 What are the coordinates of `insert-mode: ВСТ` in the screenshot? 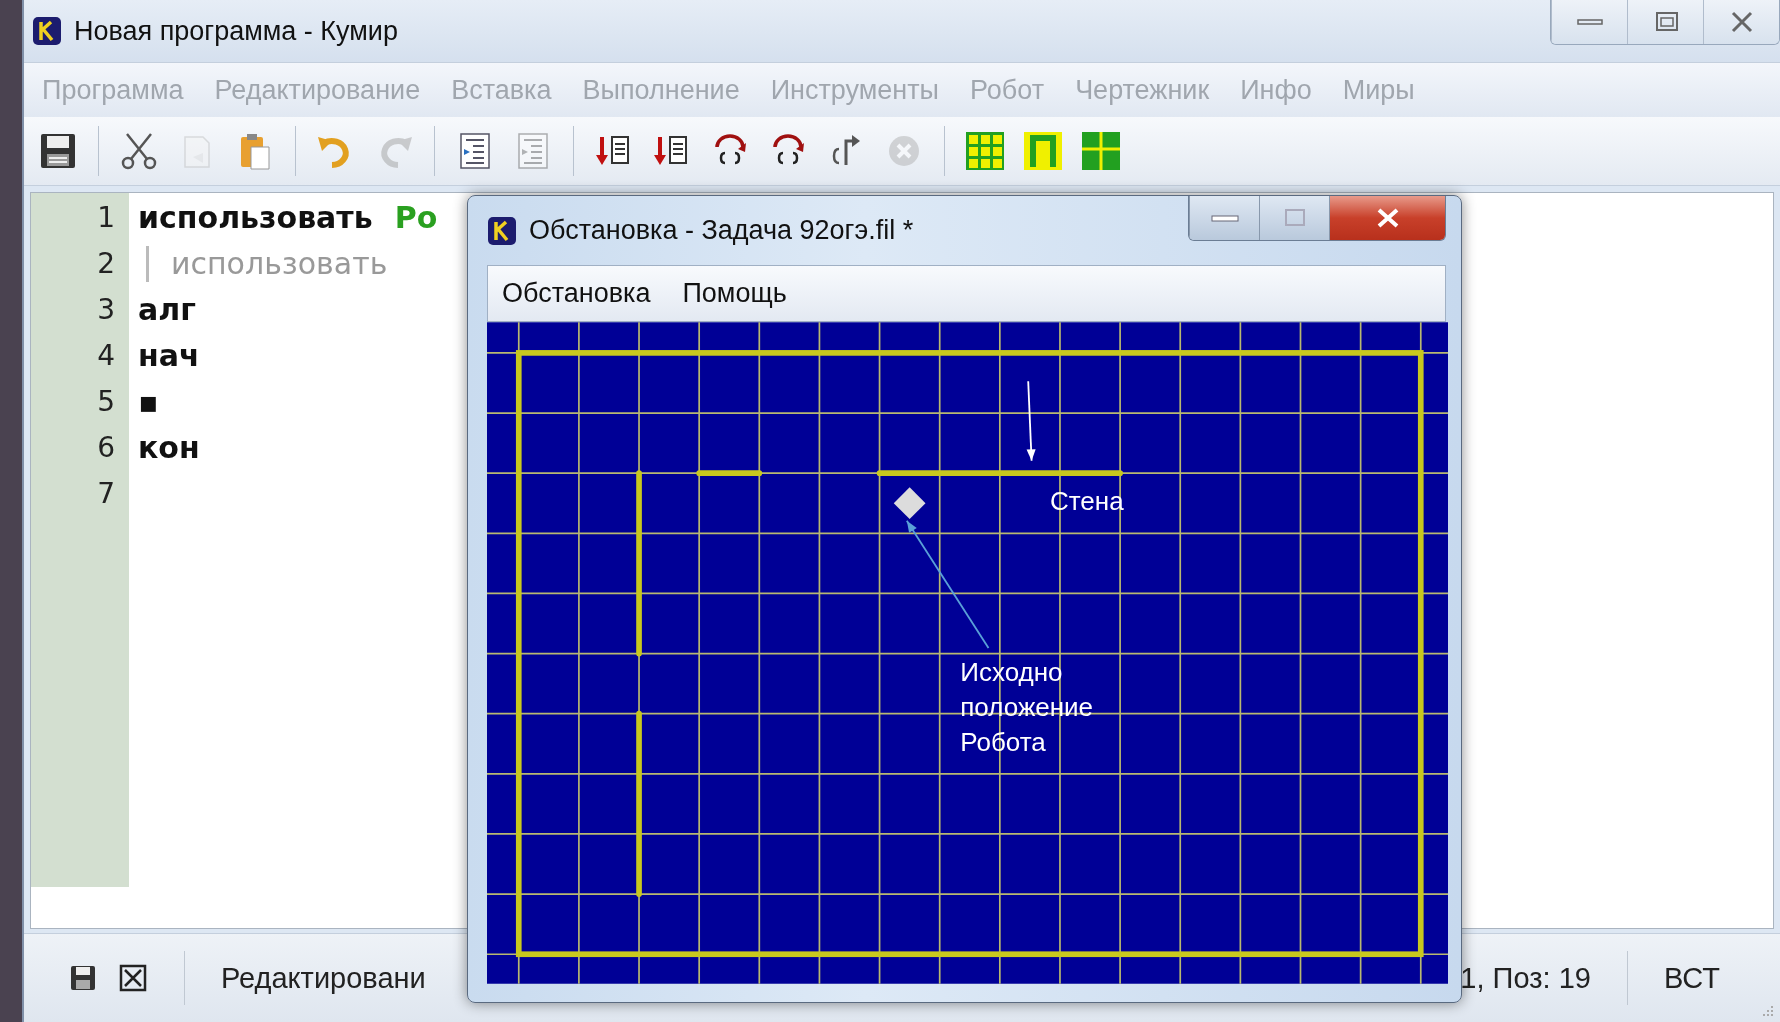 It's located at (1691, 978).